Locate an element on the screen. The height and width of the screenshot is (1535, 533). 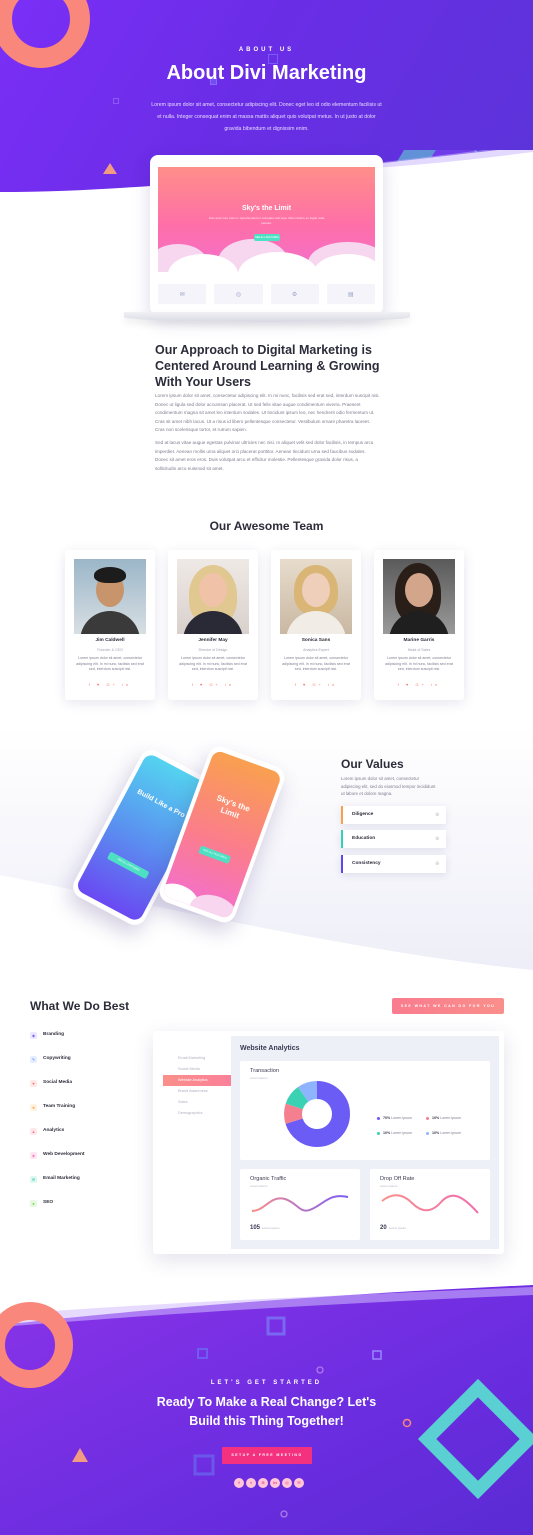
service-item-branding: ◆ Branding is located at coordinates (47, 1035).